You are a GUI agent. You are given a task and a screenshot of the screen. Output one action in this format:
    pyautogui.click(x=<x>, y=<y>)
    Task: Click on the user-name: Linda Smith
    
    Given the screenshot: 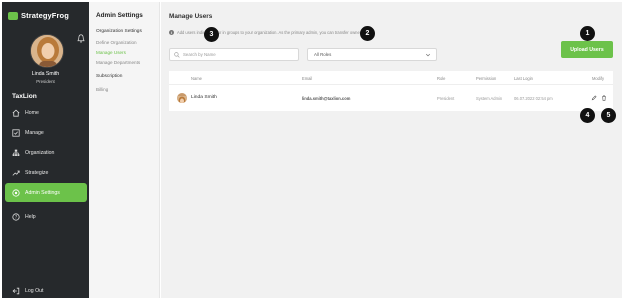 What is the action you would take?
    pyautogui.click(x=45, y=74)
    